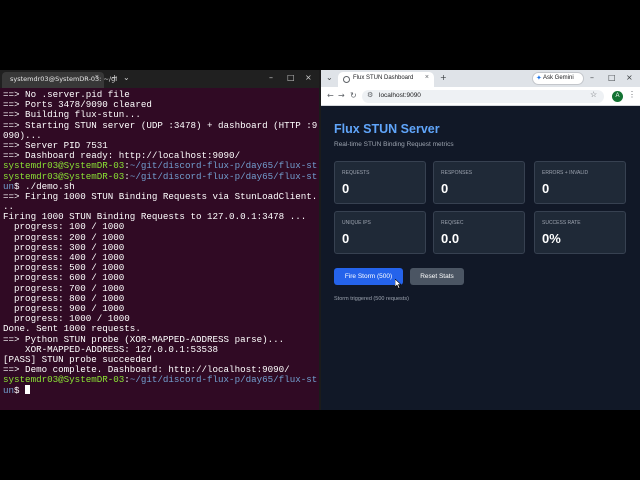 The image size is (640, 480). What do you see at coordinates (380, 182) in the screenshot?
I see `metric-card-requests: REQUESTS 0` at bounding box center [380, 182].